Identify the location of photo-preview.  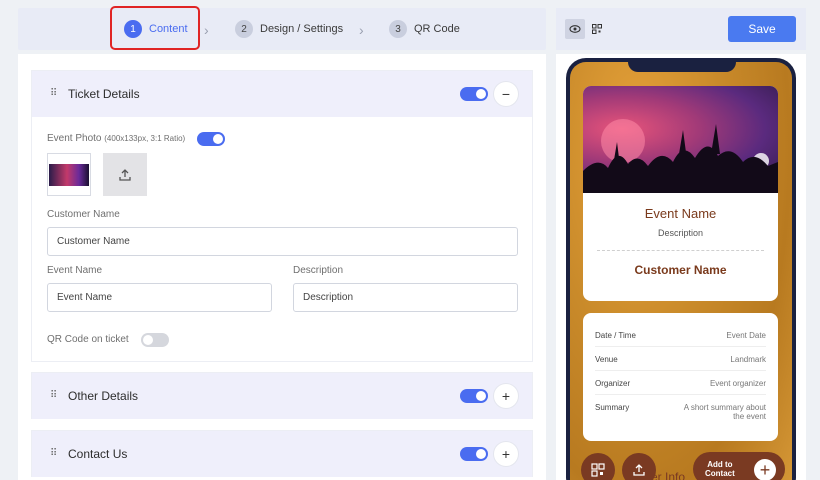
(69, 174).